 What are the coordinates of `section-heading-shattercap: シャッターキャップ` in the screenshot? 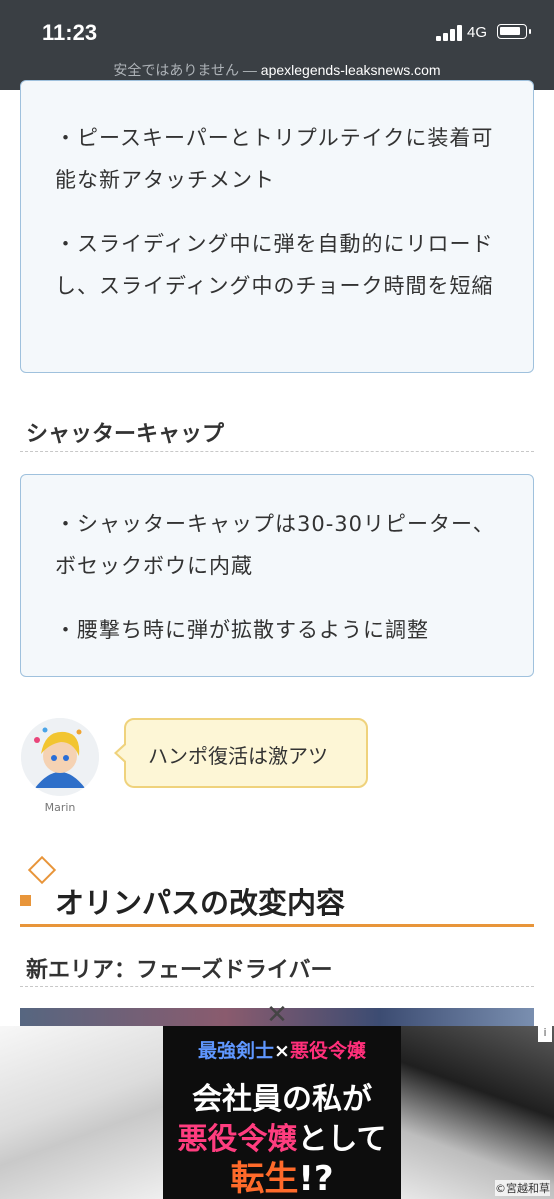 It's located at (125, 434).